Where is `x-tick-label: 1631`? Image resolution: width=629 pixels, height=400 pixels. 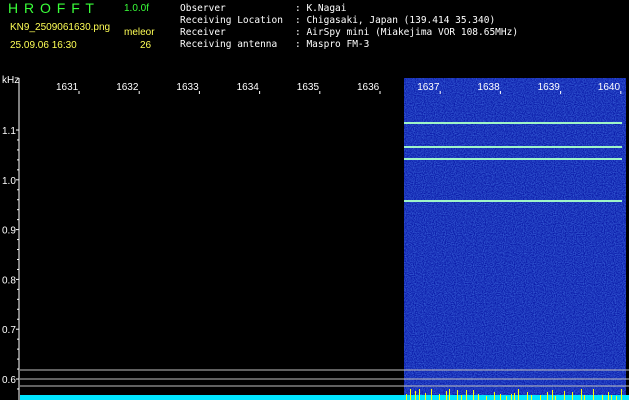 x-tick-label: 1631 is located at coordinates (67, 87).